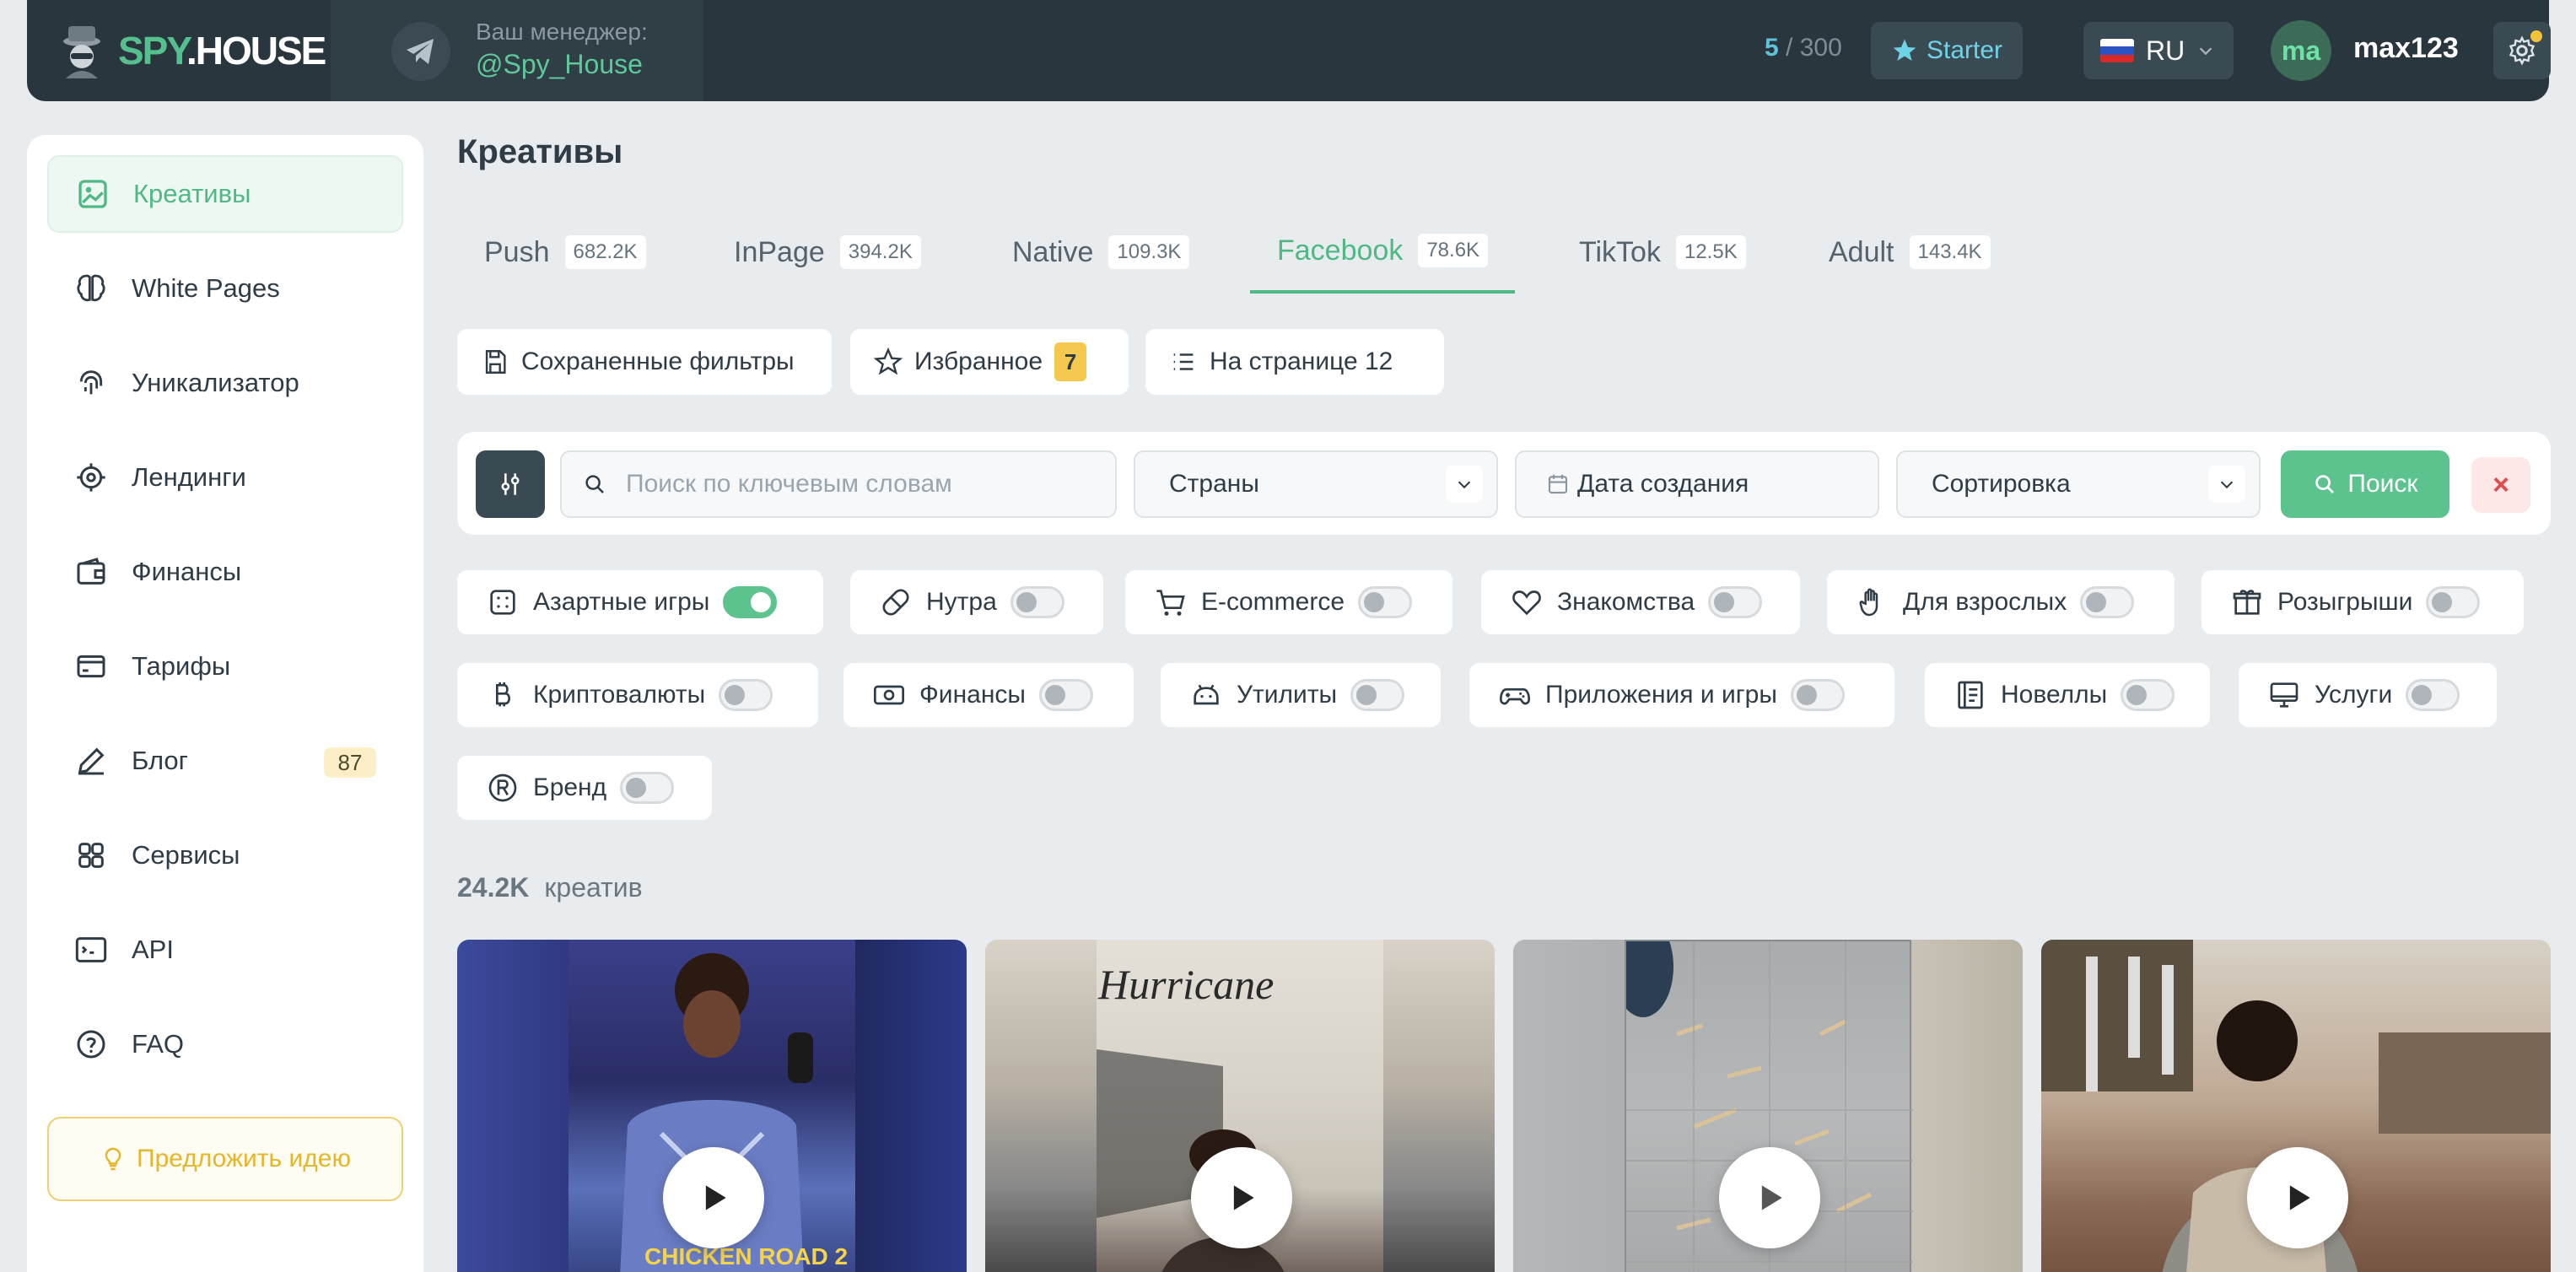 Image resolution: width=2576 pixels, height=1272 pixels. I want to click on play-icon, so click(1771, 1198).